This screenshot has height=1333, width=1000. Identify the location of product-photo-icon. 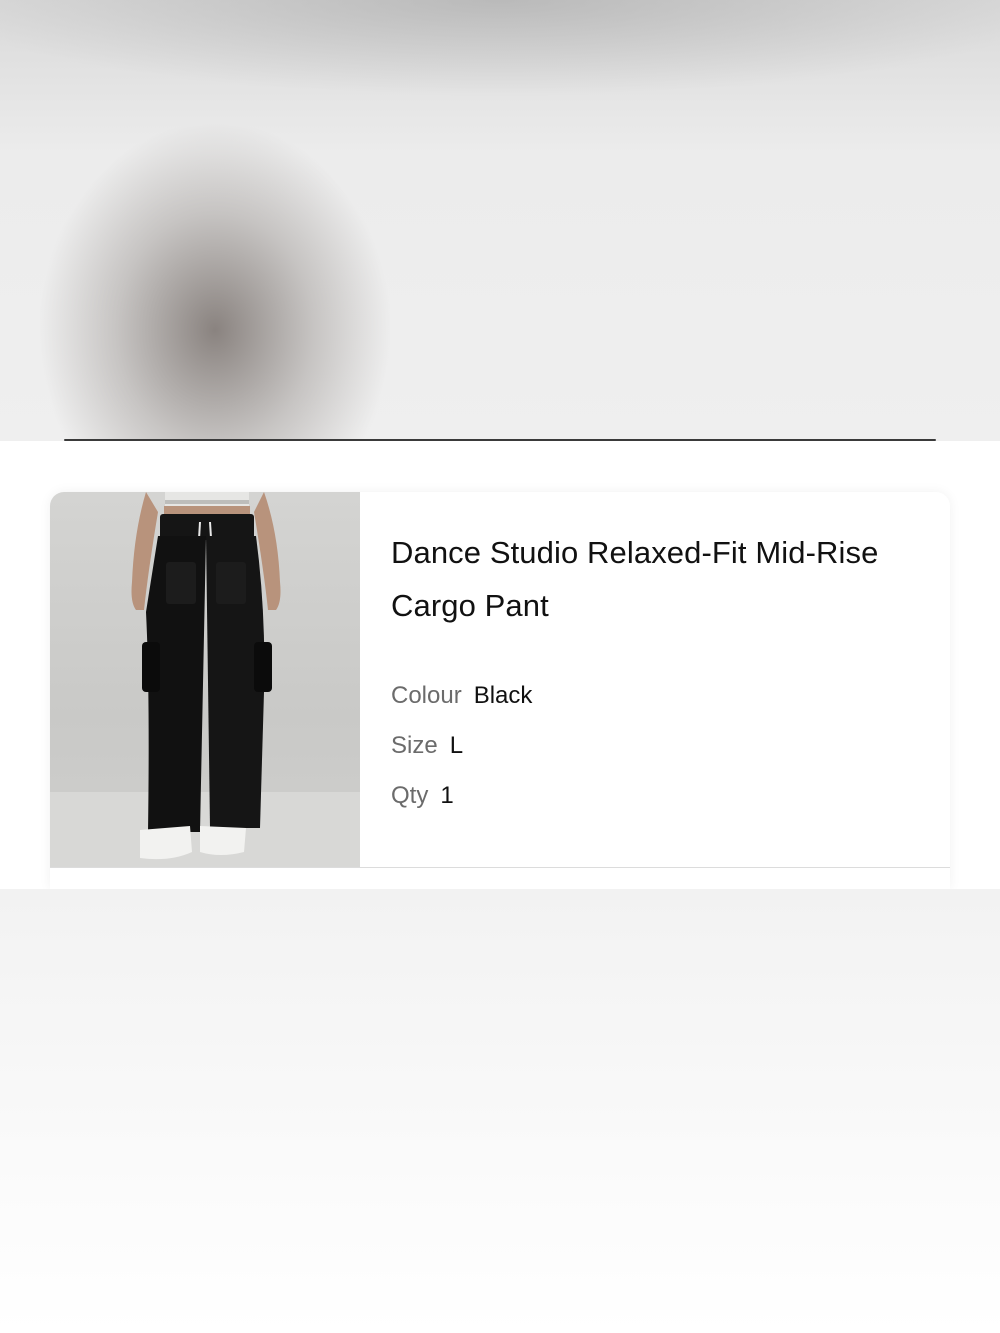
(205, 679).